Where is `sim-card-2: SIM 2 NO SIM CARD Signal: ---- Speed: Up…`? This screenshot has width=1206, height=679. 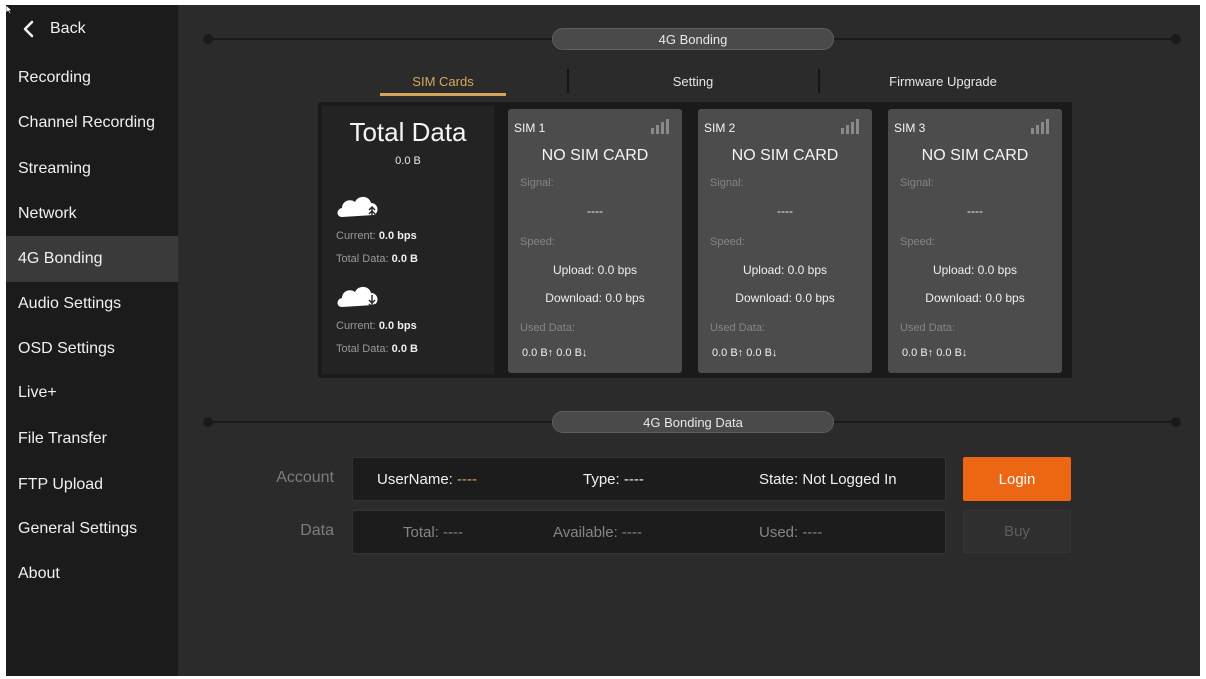 sim-card-2: SIM 2 NO SIM CARD Signal: ---- Speed: Up… is located at coordinates (785, 241).